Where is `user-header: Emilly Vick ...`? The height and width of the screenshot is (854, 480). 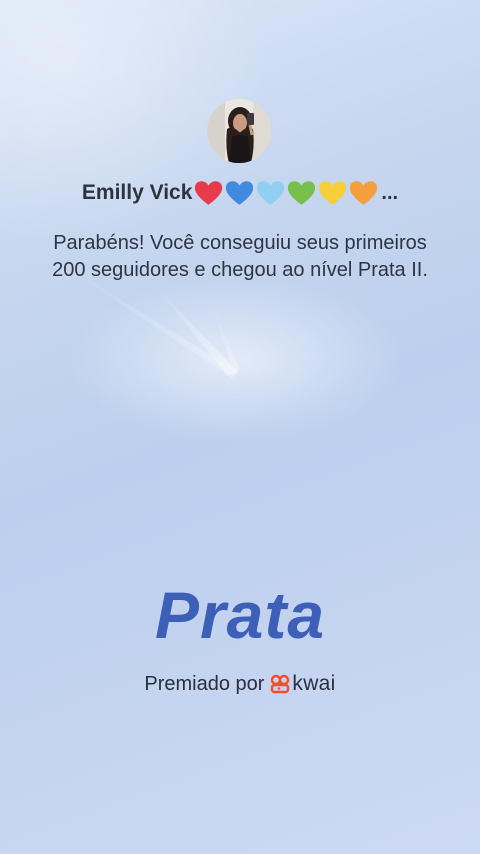 user-header: Emilly Vick ... is located at coordinates (240, 193).